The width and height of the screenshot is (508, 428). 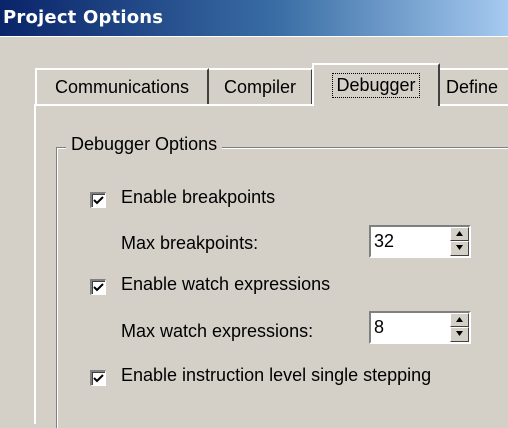 I want to click on tab-compiler: Compiler, so click(x=261, y=86).